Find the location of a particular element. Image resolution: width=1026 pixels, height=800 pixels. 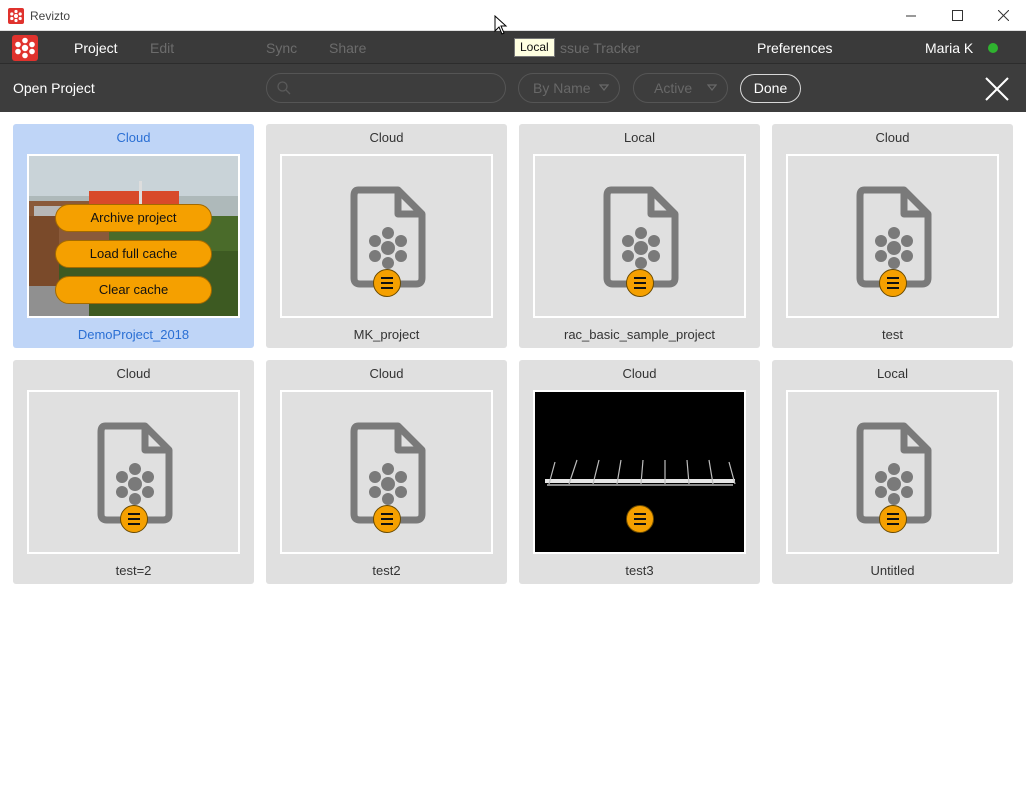

project-name: test3 is located at coordinates (639, 570).